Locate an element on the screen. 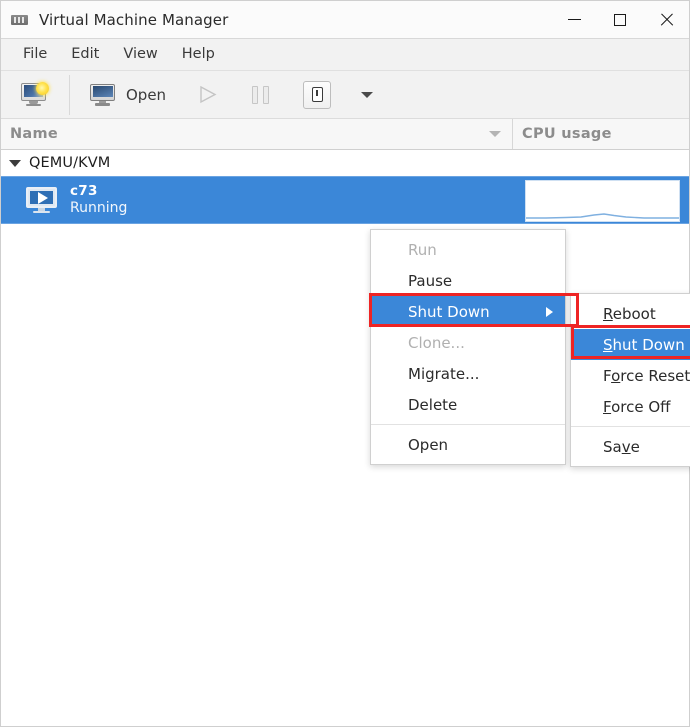 This screenshot has height=727, width=690. shutdown-button is located at coordinates (317, 95).